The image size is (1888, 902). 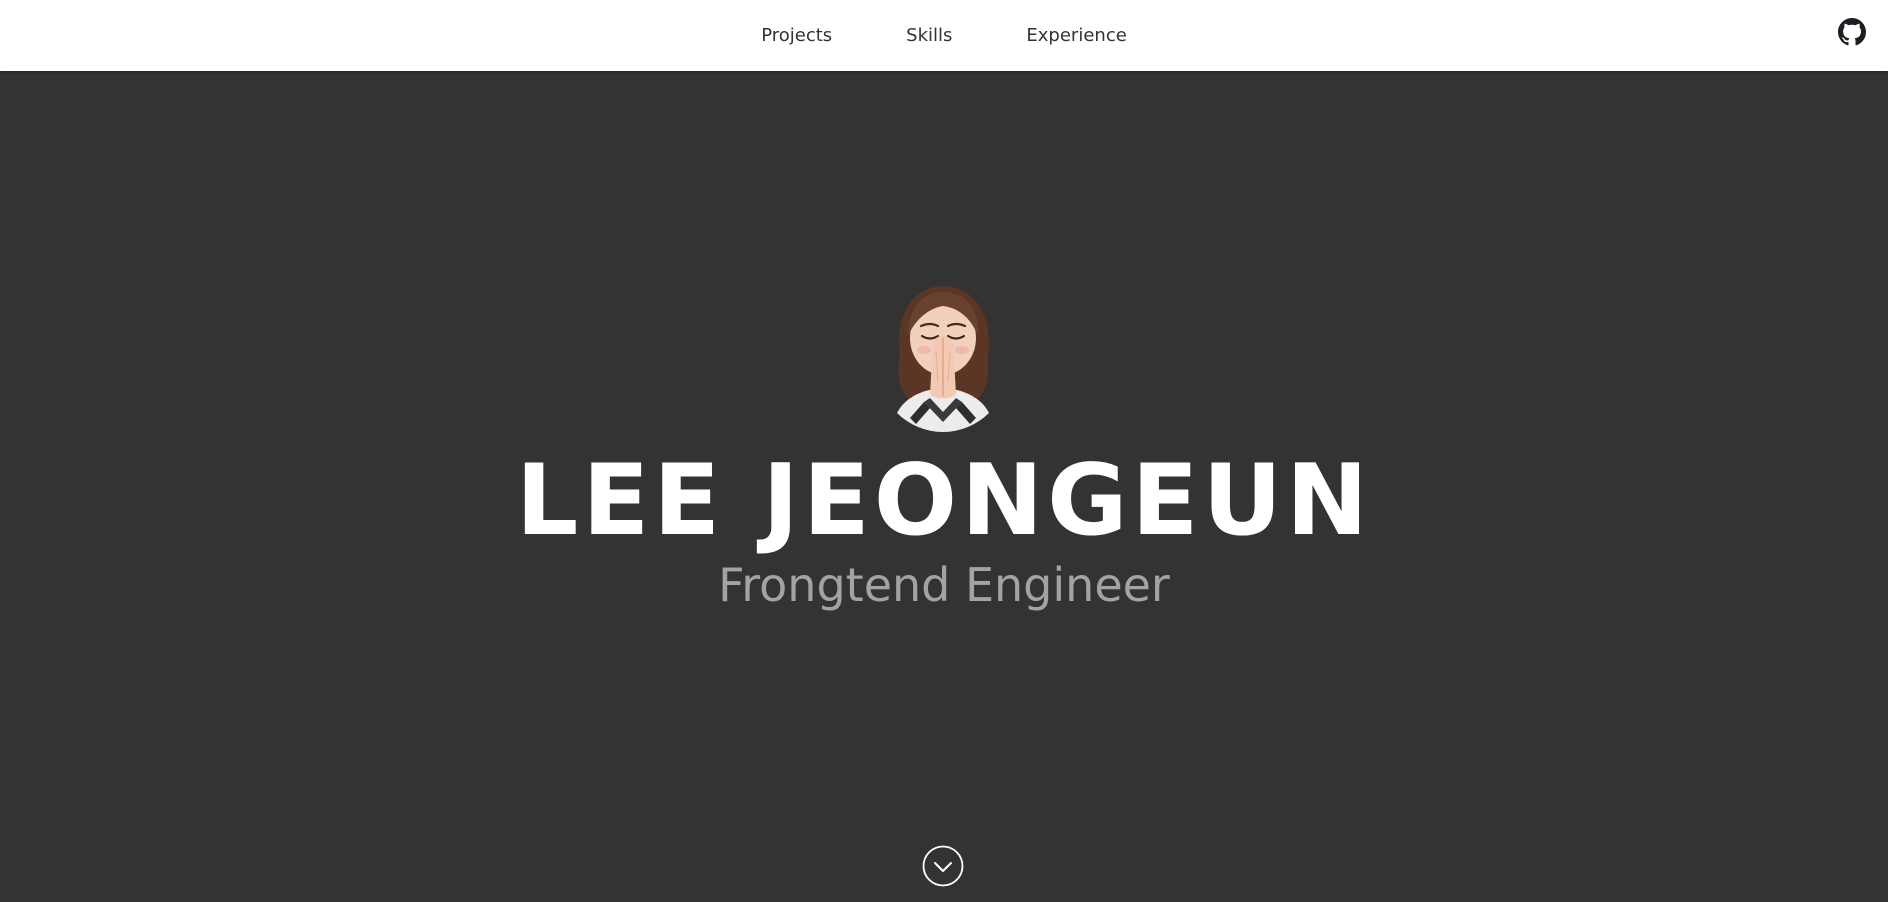 What do you see at coordinates (944, 585) in the screenshot?
I see `hero-role: Frongtend Engineer` at bounding box center [944, 585].